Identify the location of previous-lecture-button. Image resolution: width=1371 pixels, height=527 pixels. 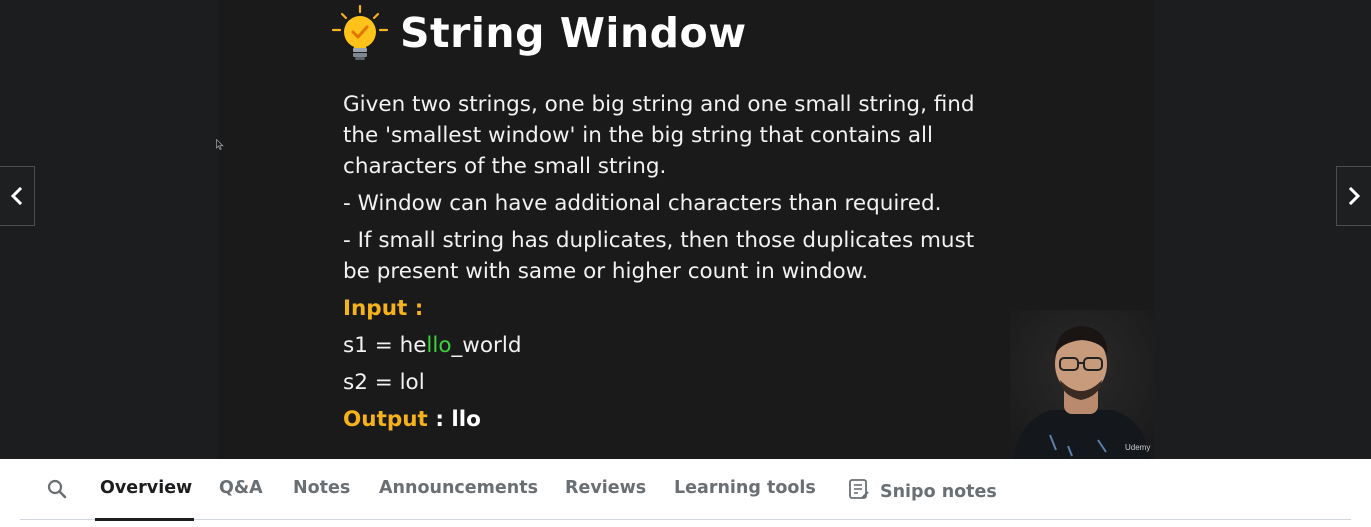
(17, 196).